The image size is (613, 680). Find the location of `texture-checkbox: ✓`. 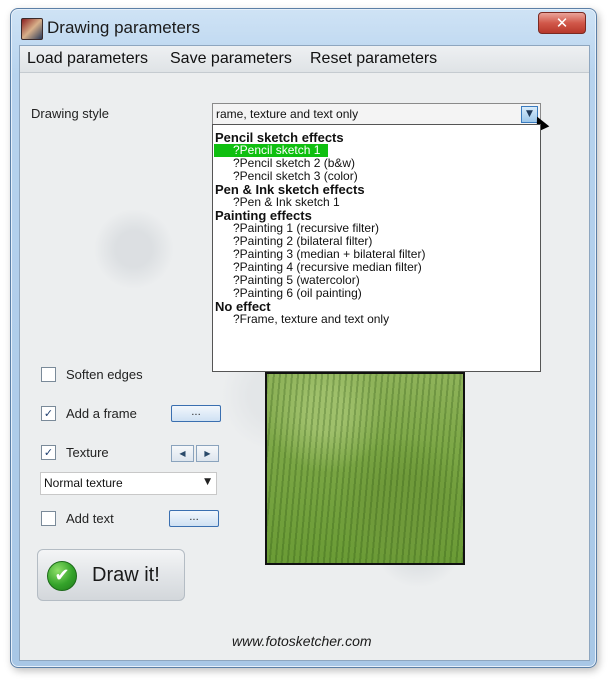

texture-checkbox: ✓ is located at coordinates (48, 452).